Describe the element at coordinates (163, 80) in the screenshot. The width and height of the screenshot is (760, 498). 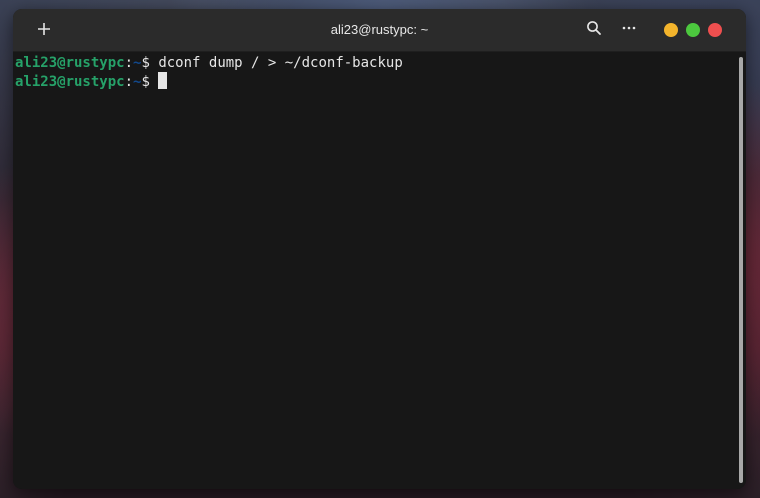
I see `text-cursor` at that location.